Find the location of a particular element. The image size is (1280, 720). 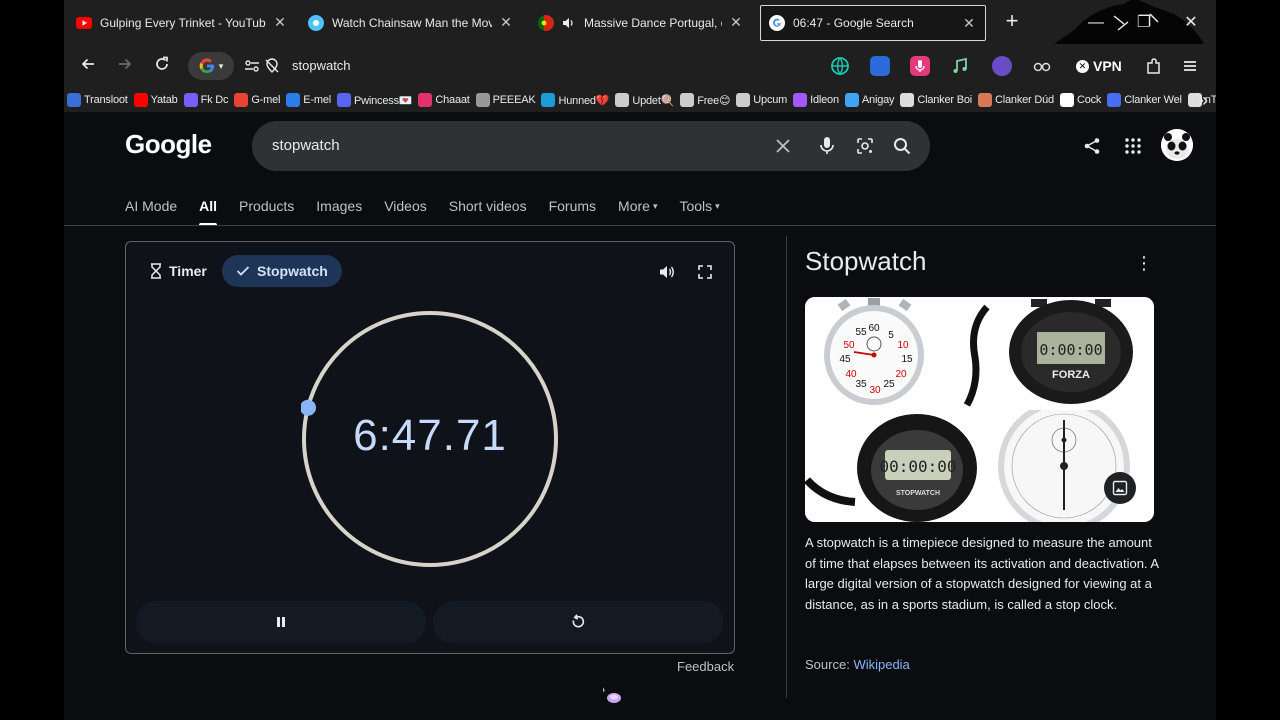

nav-tab-label: Products is located at coordinates (267, 206).